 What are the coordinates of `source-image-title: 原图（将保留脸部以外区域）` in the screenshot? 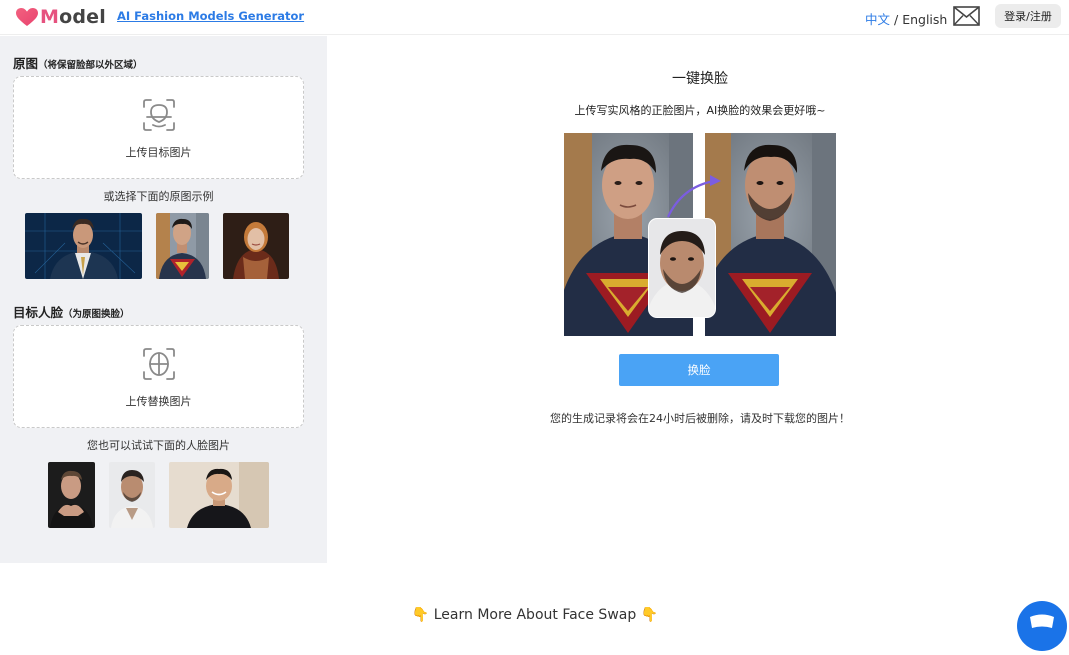 It's located at (78, 63).